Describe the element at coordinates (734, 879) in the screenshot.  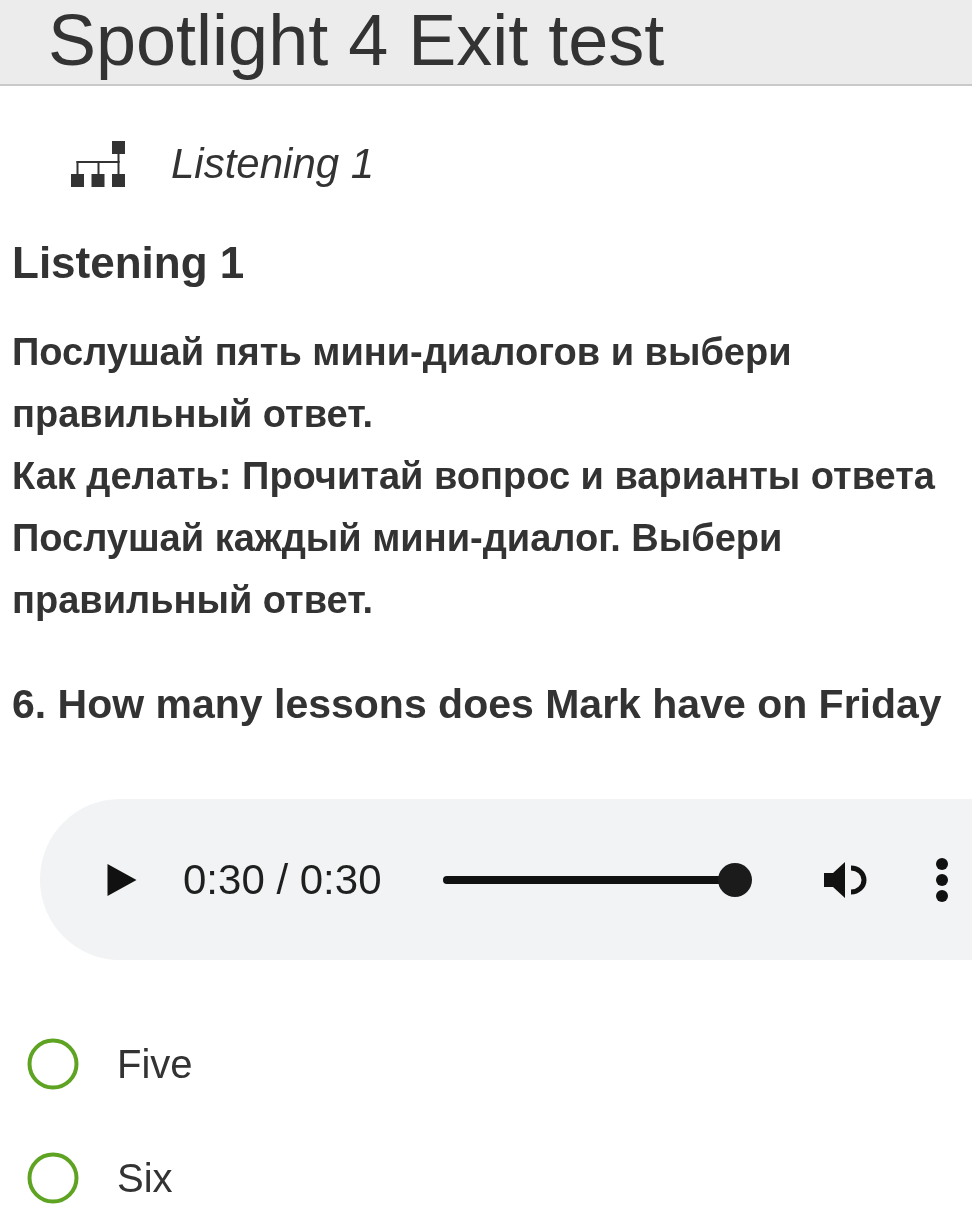
I see `slider-thumb` at that location.